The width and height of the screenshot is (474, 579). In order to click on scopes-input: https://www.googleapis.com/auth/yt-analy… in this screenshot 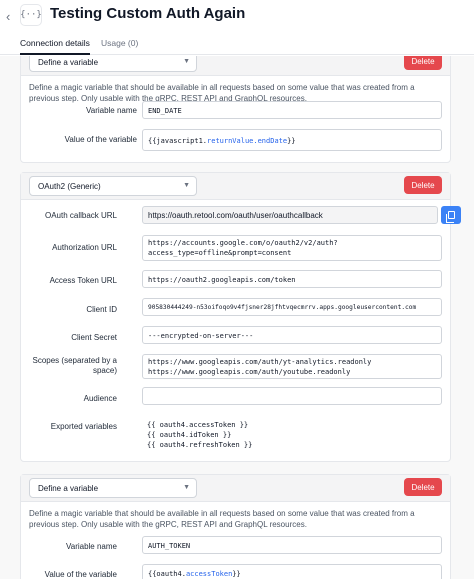, I will do `click(292, 366)`.